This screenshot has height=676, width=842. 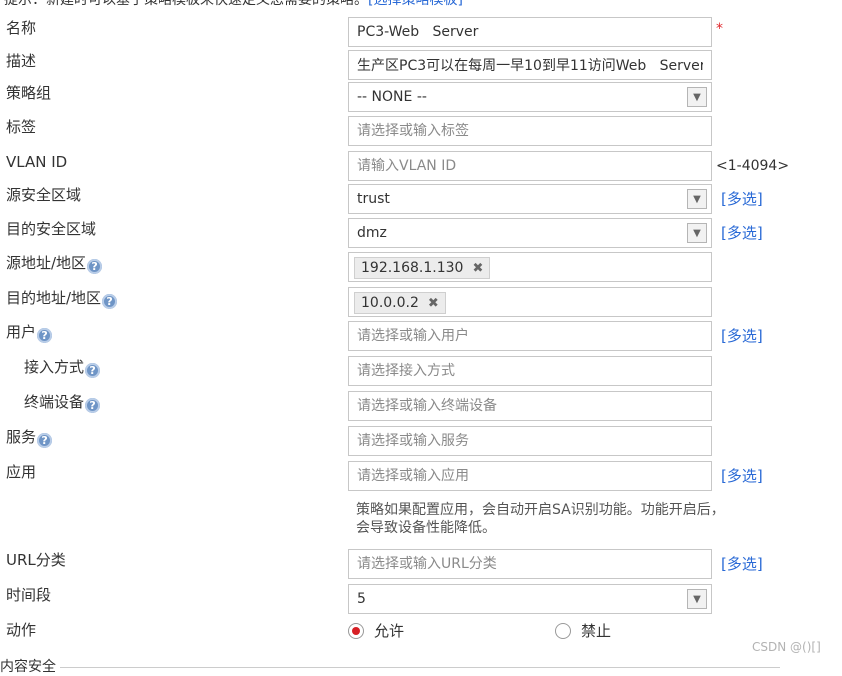 What do you see at coordinates (373, 199) in the screenshot?
I see `src-zone-value: trust` at bounding box center [373, 199].